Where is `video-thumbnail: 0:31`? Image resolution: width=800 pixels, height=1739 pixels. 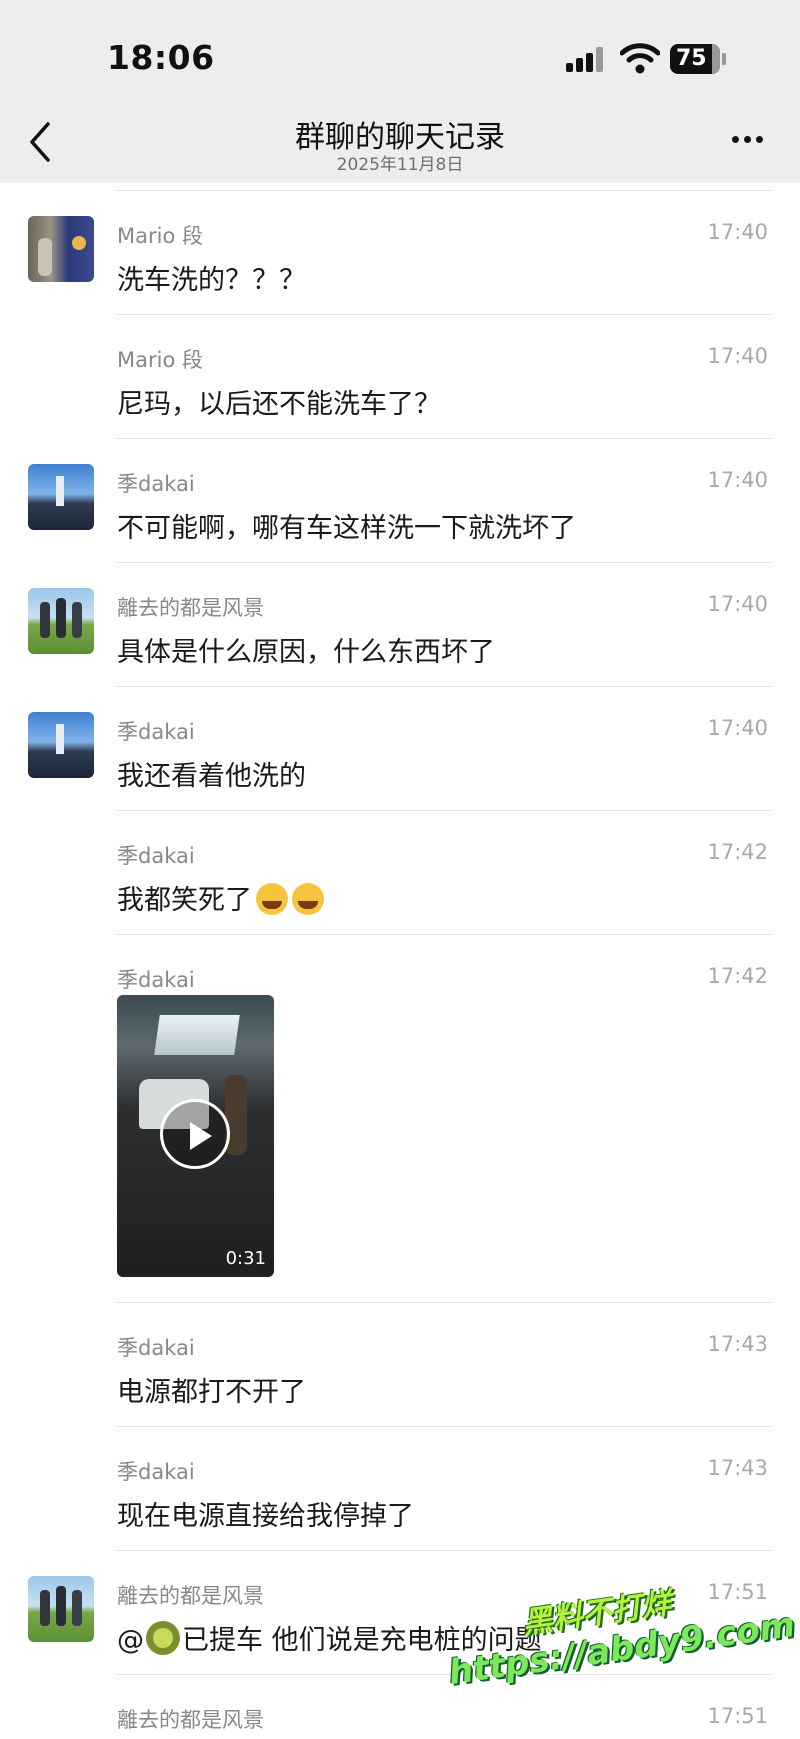 video-thumbnail: 0:31 is located at coordinates (195, 1136).